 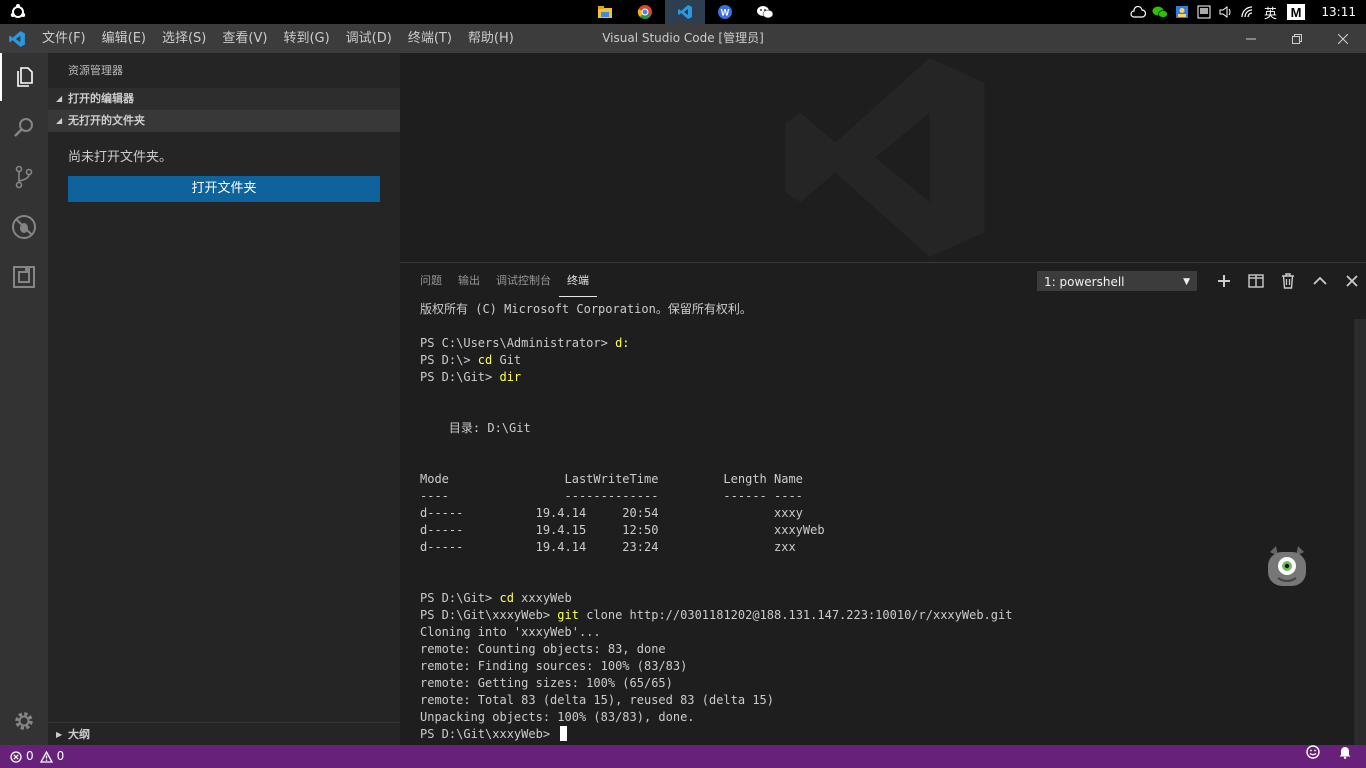 What do you see at coordinates (518, 343) in the screenshot?
I see `terminal-prompt: PS C:\Users\Administrator>` at bounding box center [518, 343].